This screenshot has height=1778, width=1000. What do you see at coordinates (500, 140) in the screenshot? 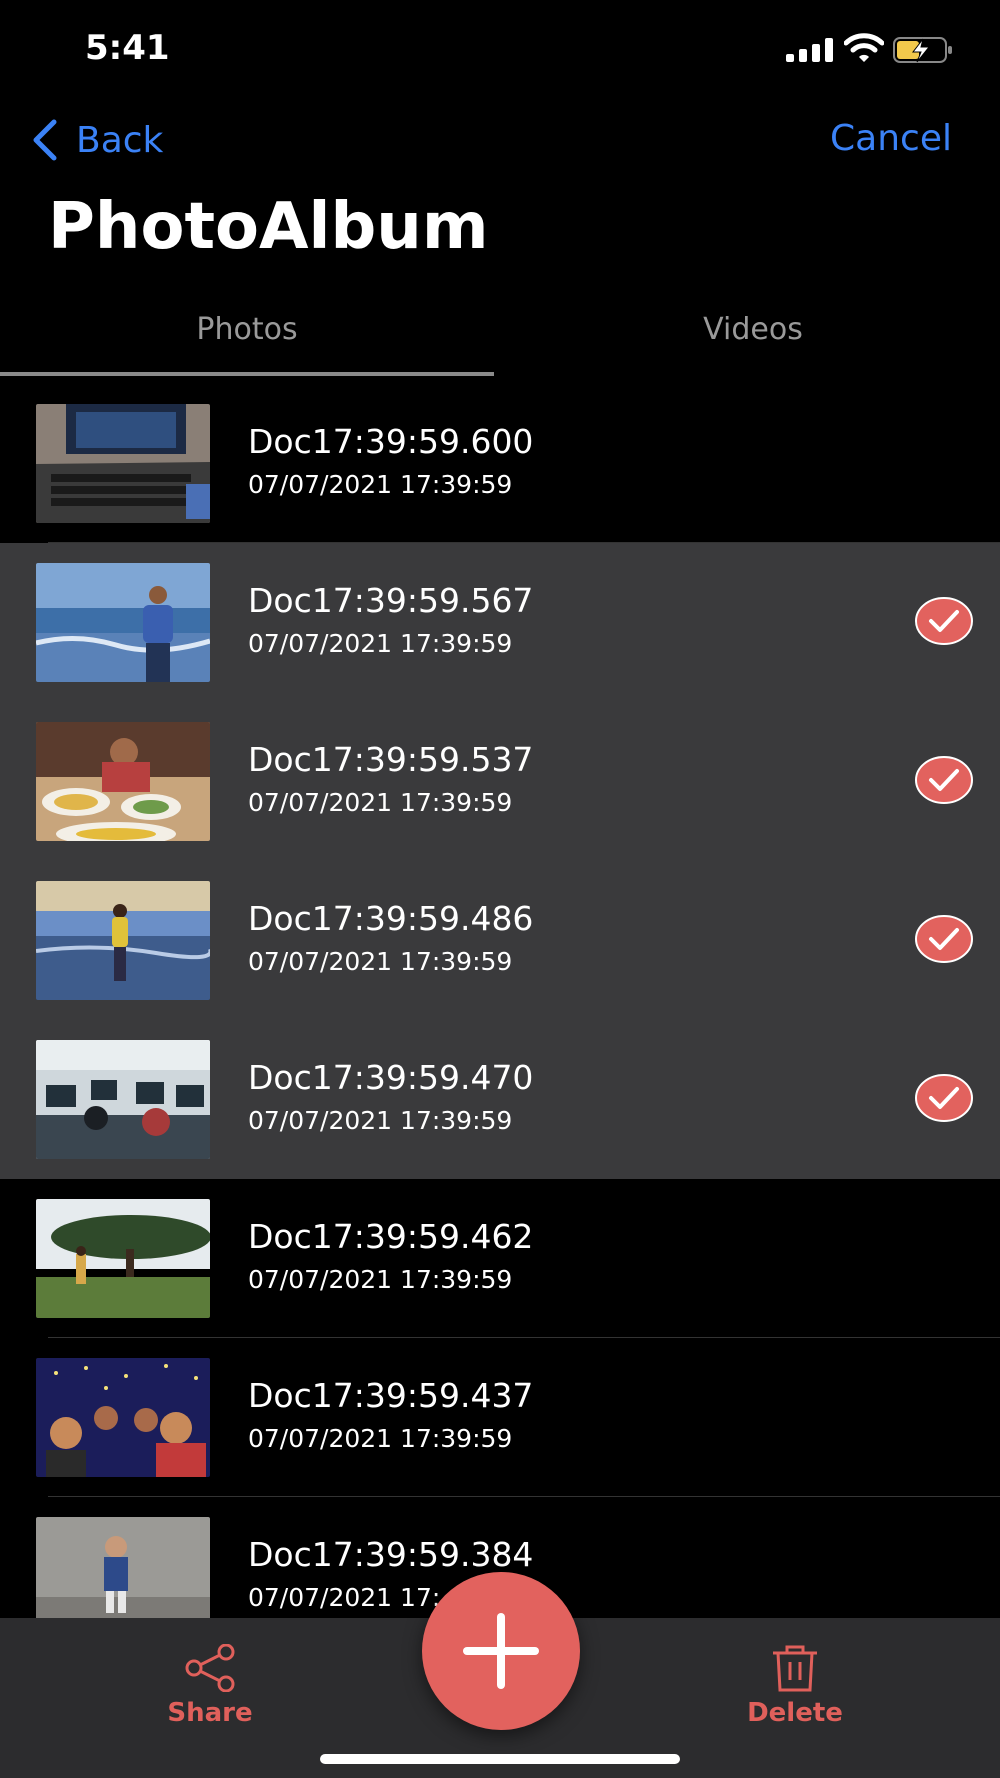
I see `navigation-bar: Back Cancel` at bounding box center [500, 140].